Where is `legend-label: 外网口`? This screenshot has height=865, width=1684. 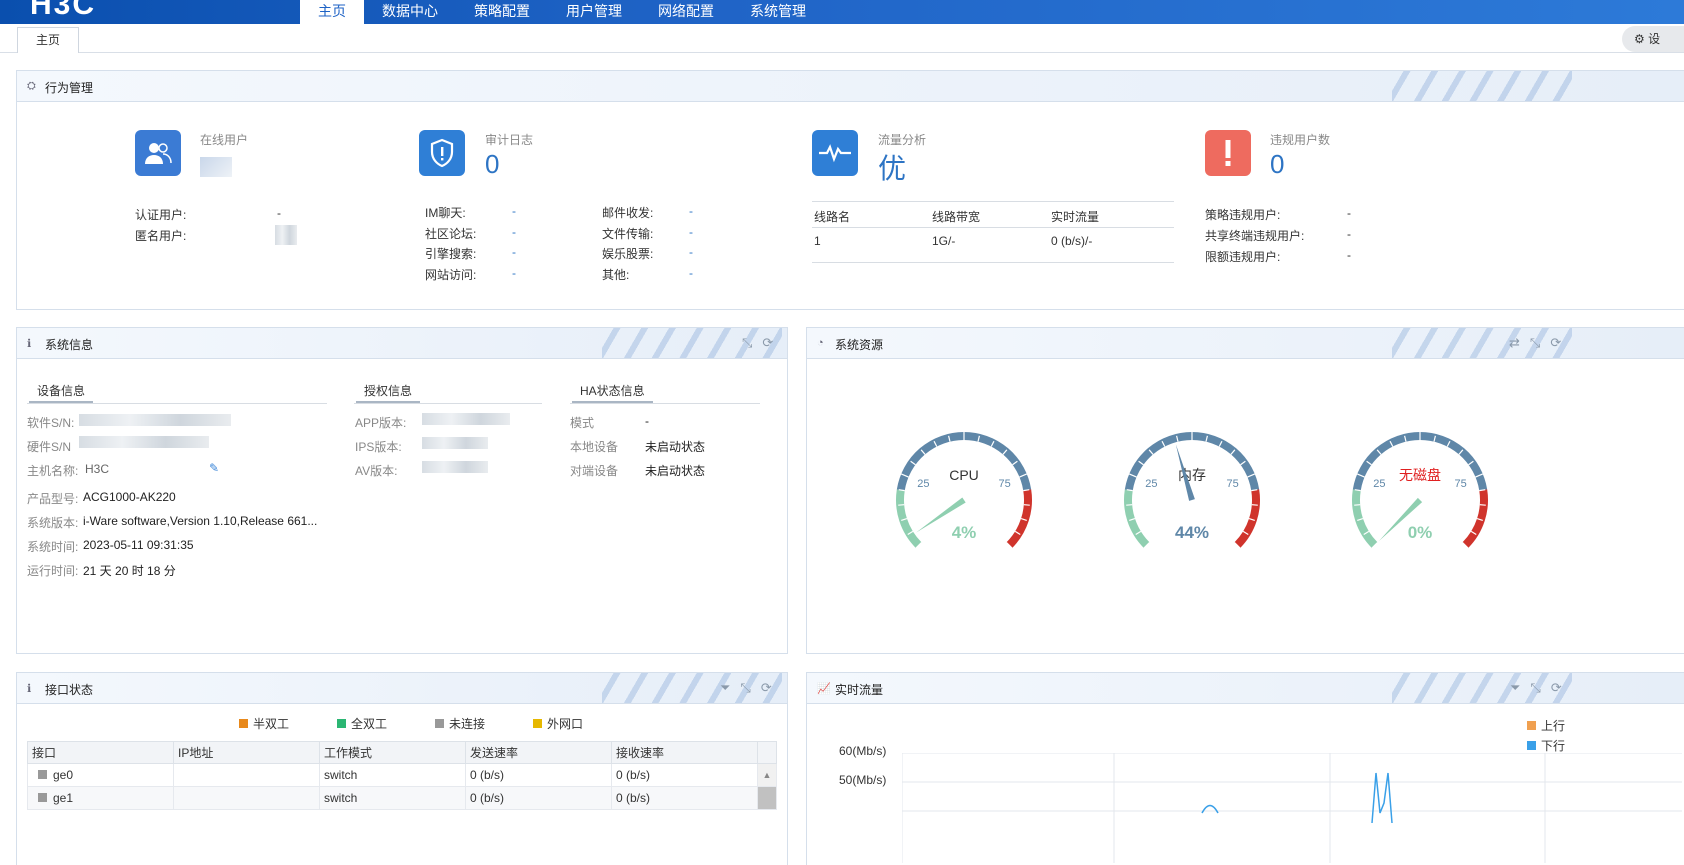 legend-label: 外网口 is located at coordinates (565, 724).